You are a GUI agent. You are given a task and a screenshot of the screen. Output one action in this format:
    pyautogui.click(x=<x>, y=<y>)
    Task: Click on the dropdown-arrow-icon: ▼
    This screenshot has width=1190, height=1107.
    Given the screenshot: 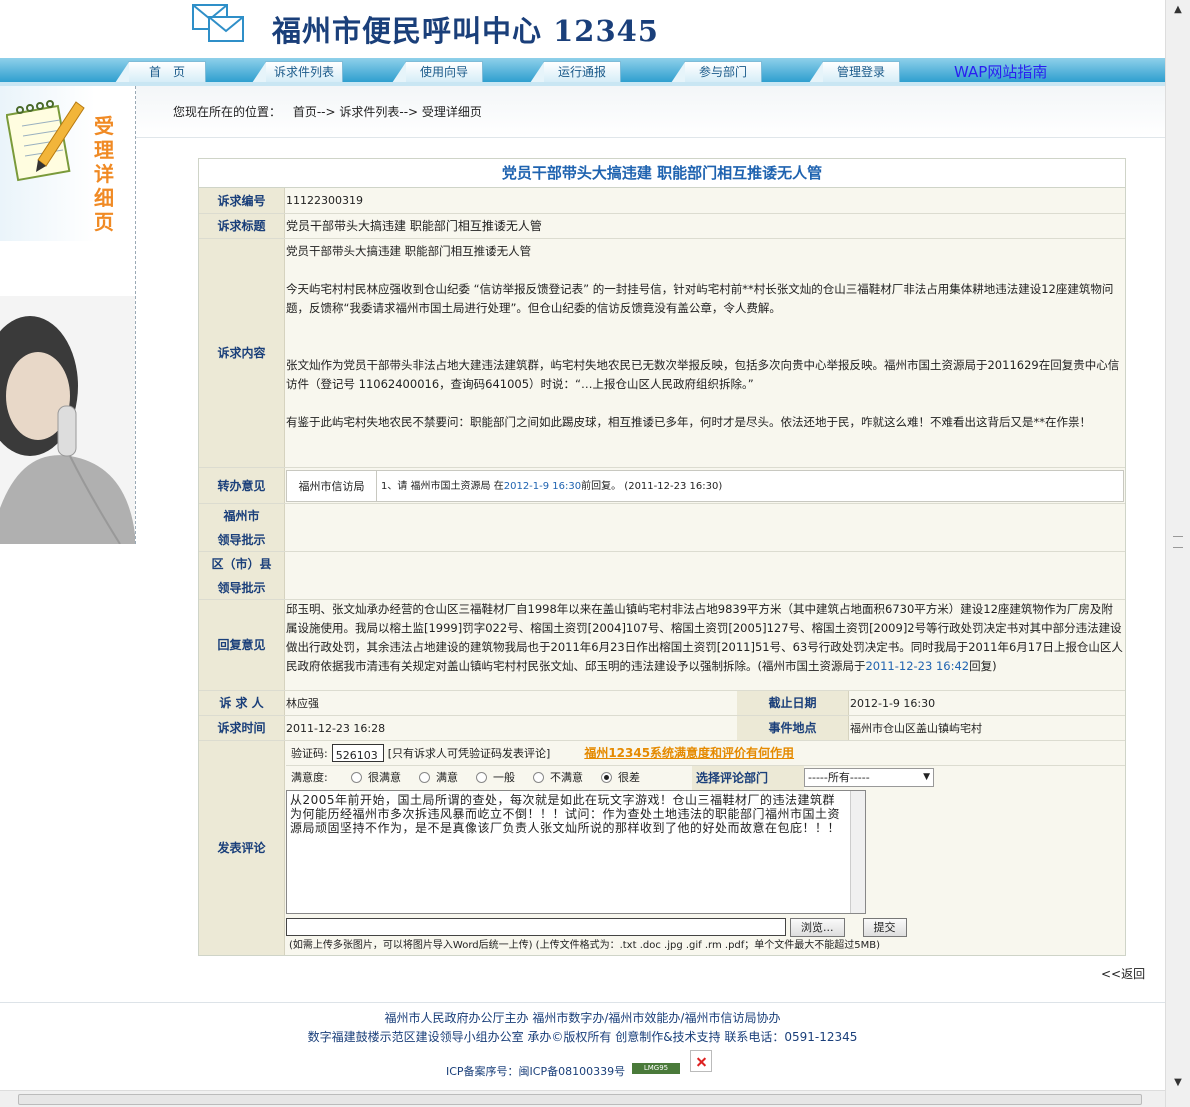 What is the action you would take?
    pyautogui.click(x=926, y=777)
    